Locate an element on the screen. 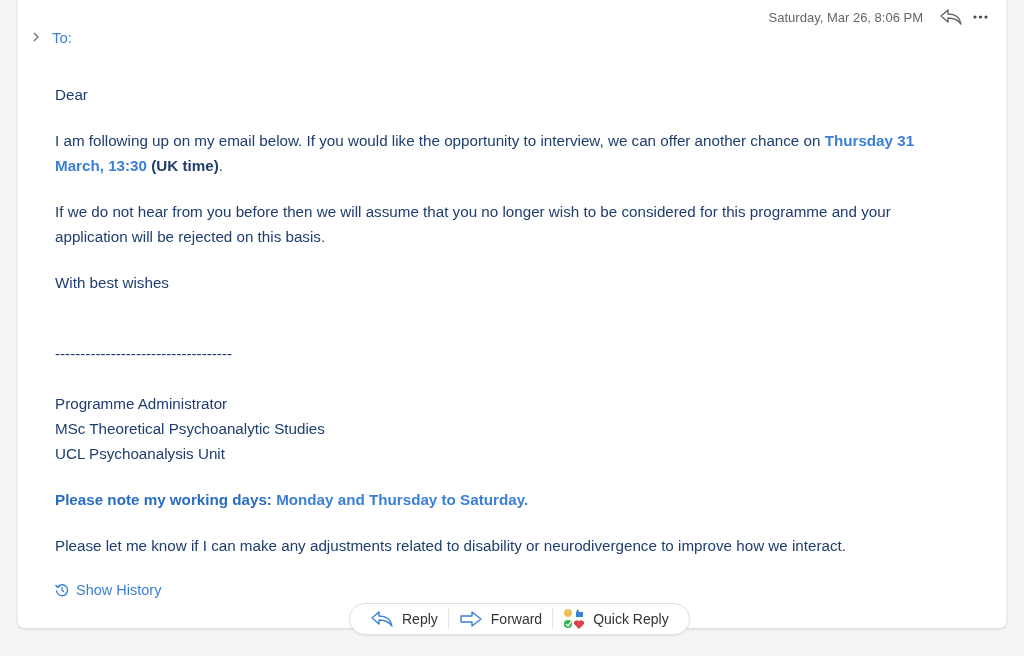 The height and width of the screenshot is (656, 1024). email-paragraph: Dear is located at coordinates (72, 95).